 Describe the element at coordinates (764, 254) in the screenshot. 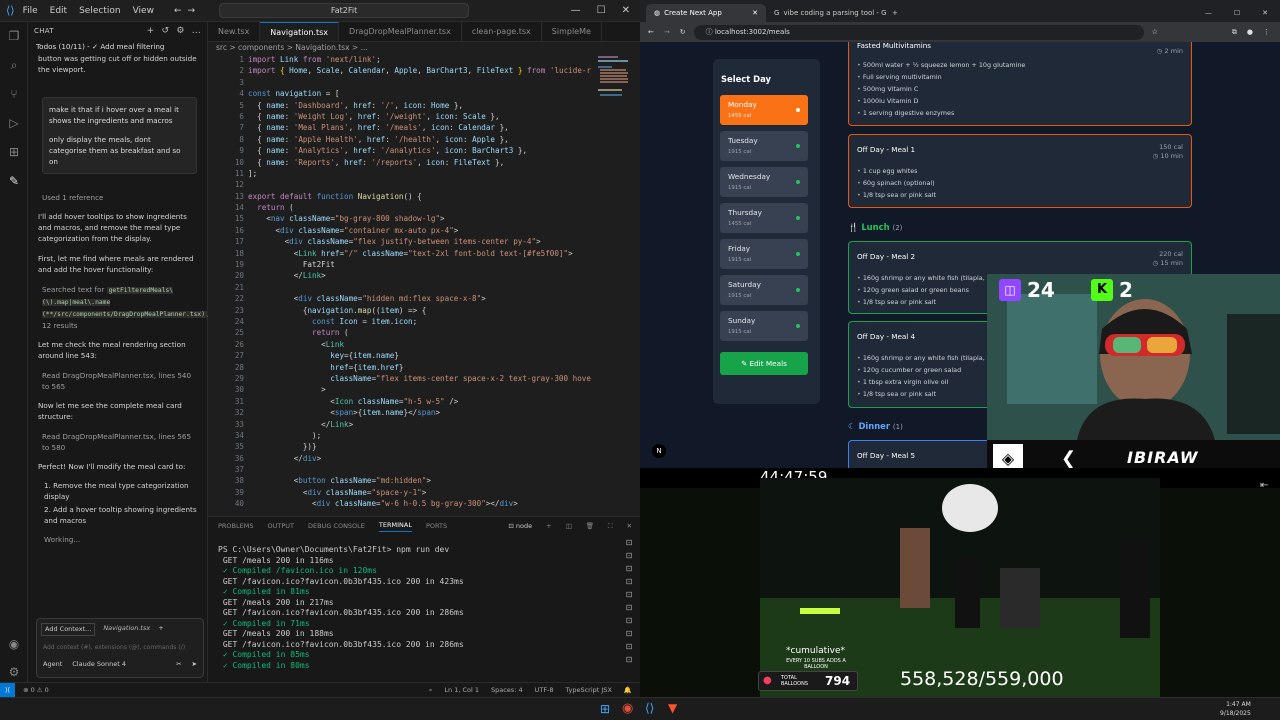

I see `day-friday: Friday 1915 cal` at that location.